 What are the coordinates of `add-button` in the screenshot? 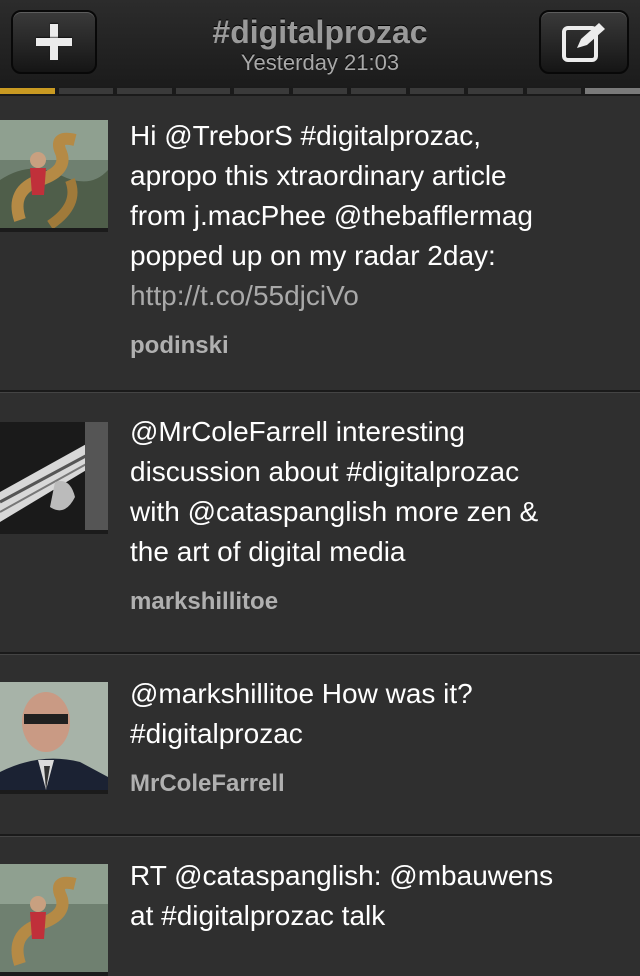 It's located at (54, 42).